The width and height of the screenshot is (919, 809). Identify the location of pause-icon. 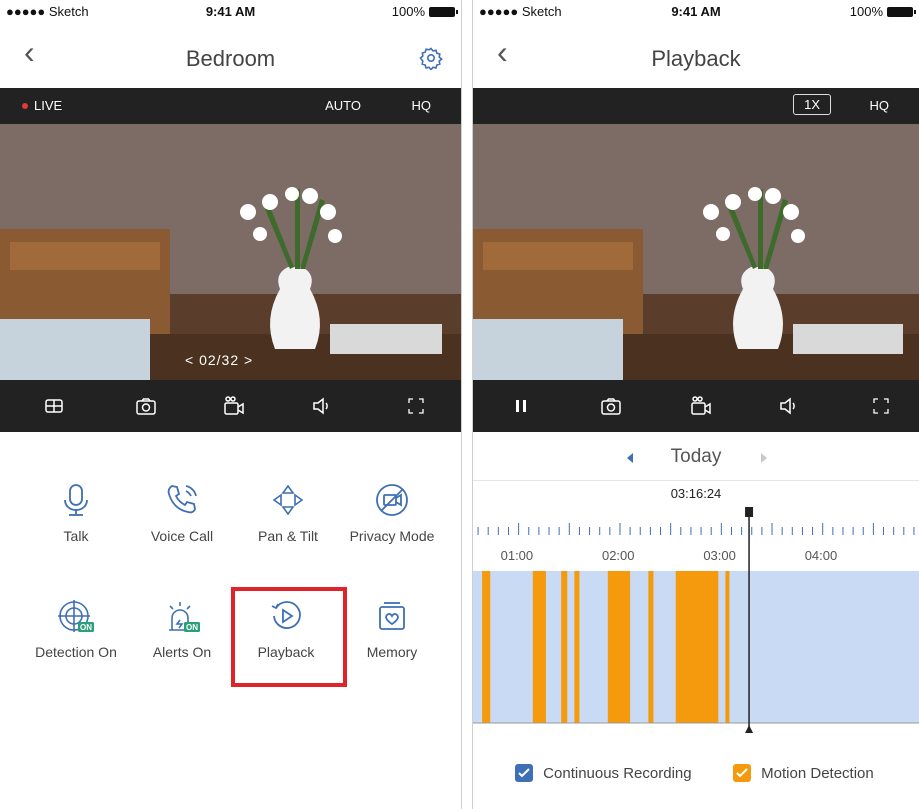
(521, 406).